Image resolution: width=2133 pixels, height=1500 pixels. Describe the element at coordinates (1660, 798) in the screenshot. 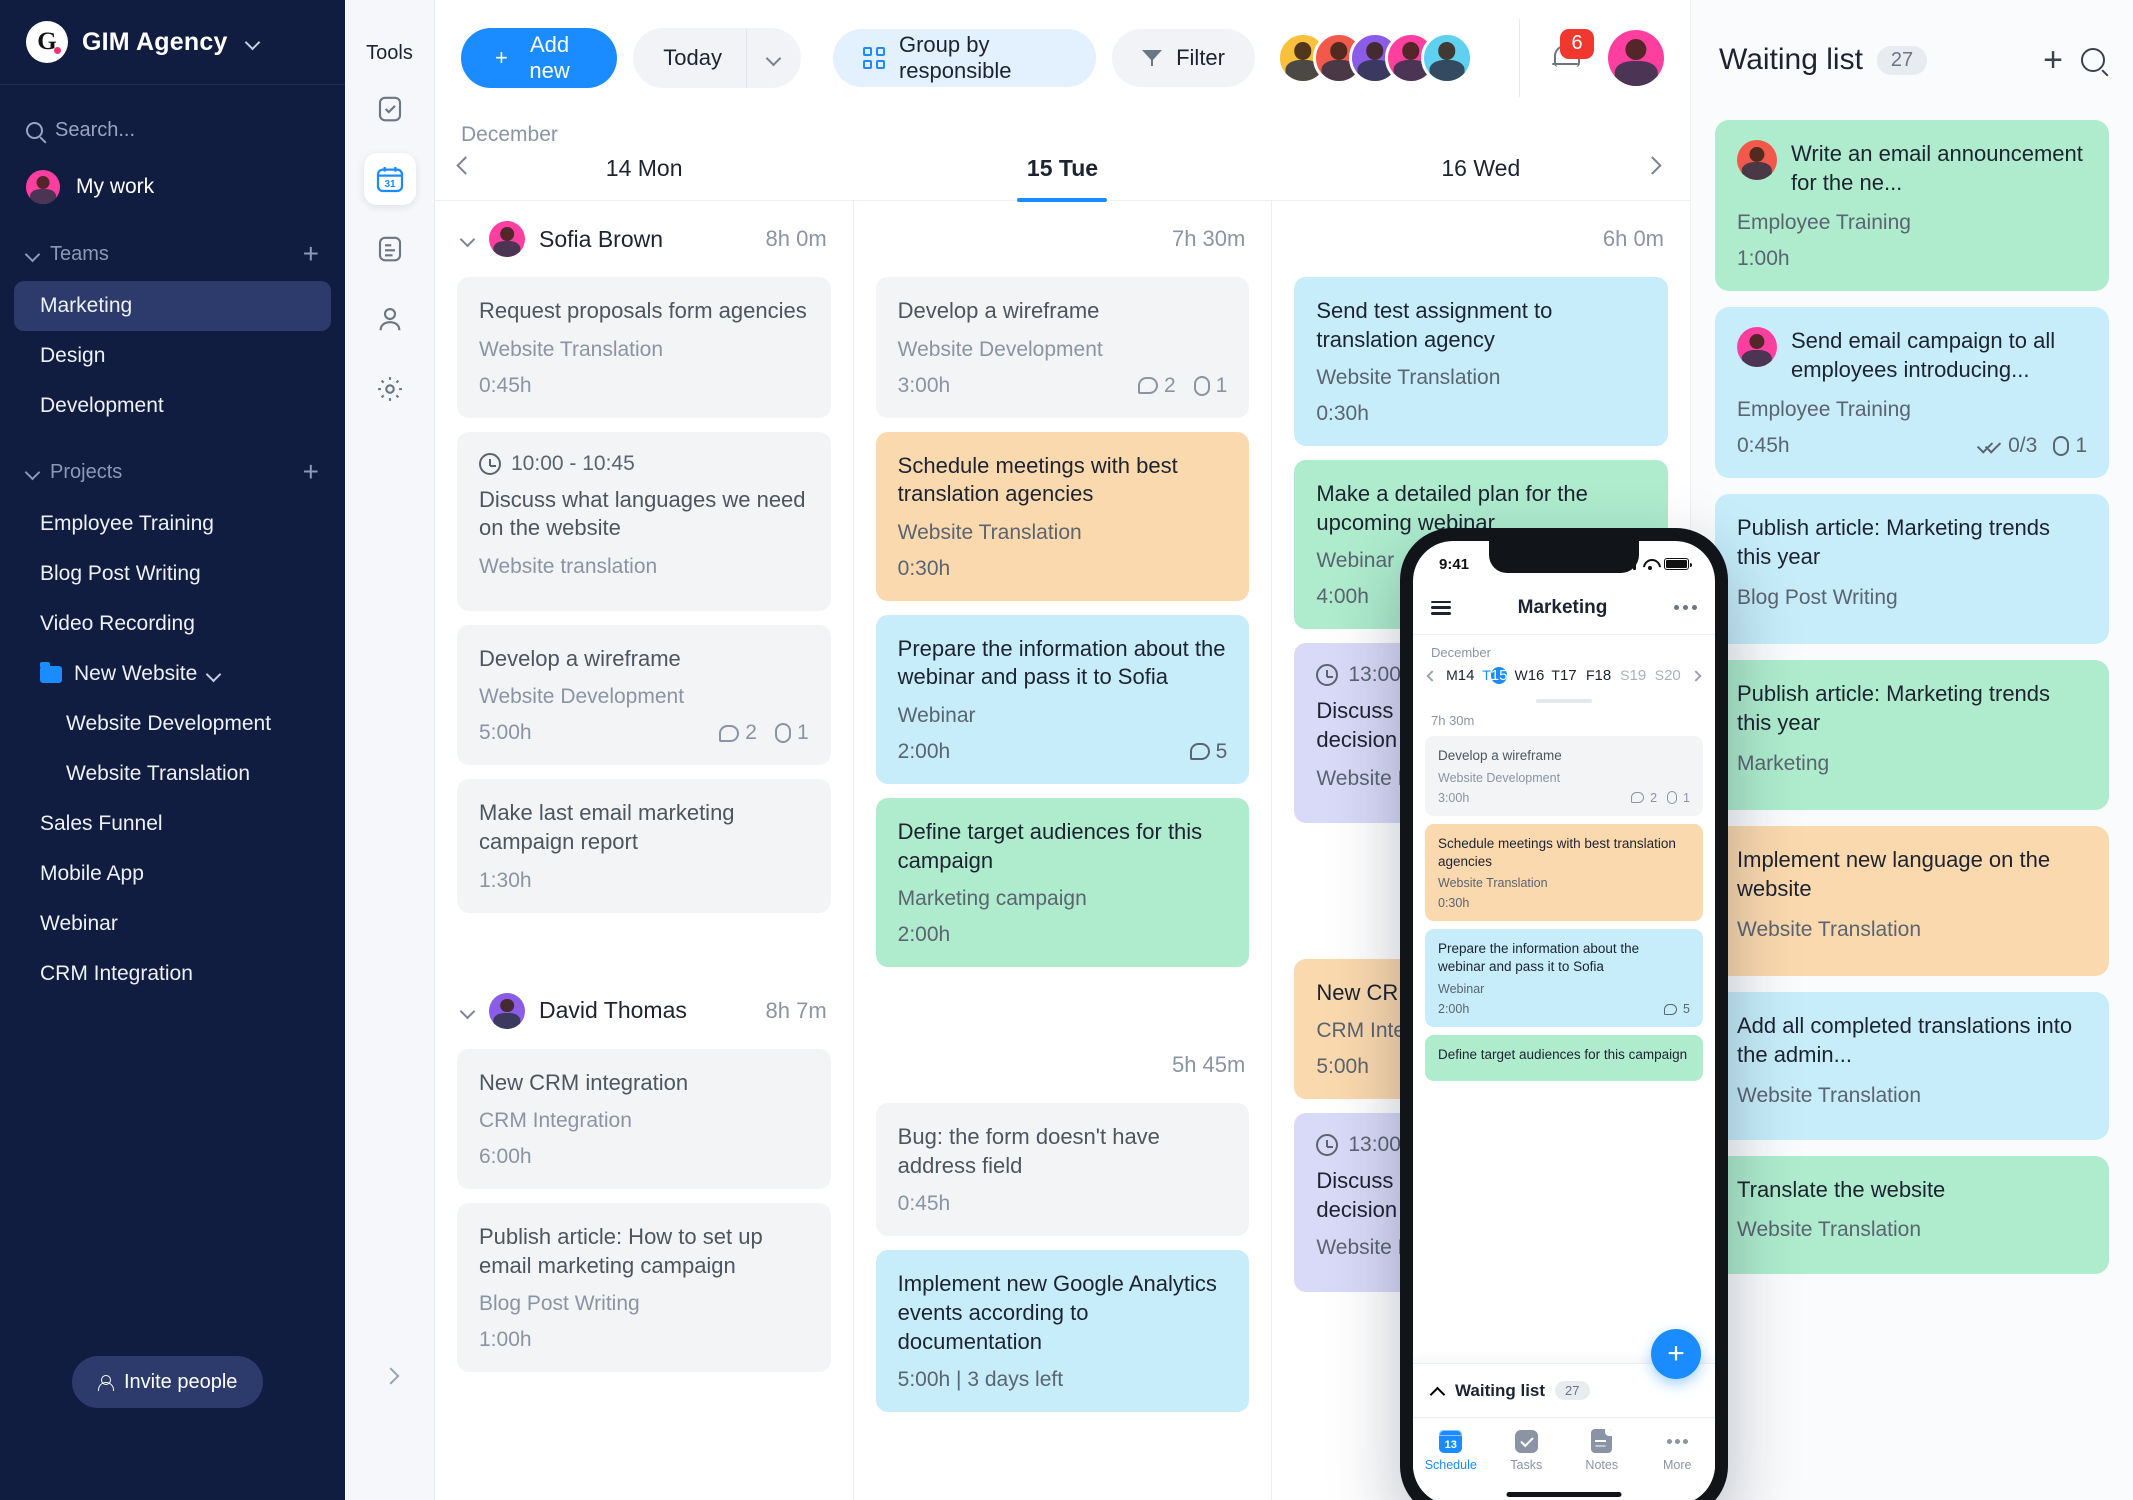

I see `task-icons: 2 1` at that location.